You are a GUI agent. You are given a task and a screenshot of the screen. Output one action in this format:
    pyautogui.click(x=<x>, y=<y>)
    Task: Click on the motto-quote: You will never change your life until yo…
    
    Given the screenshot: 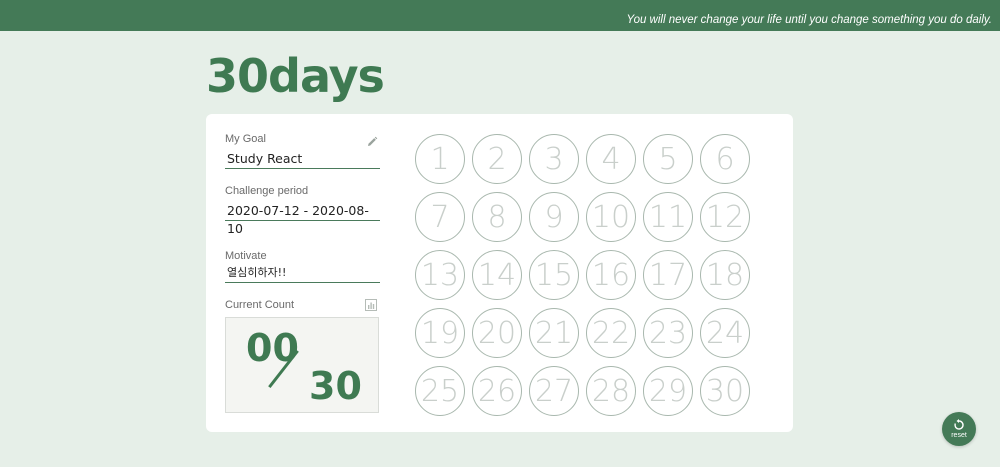 What is the action you would take?
    pyautogui.click(x=809, y=20)
    